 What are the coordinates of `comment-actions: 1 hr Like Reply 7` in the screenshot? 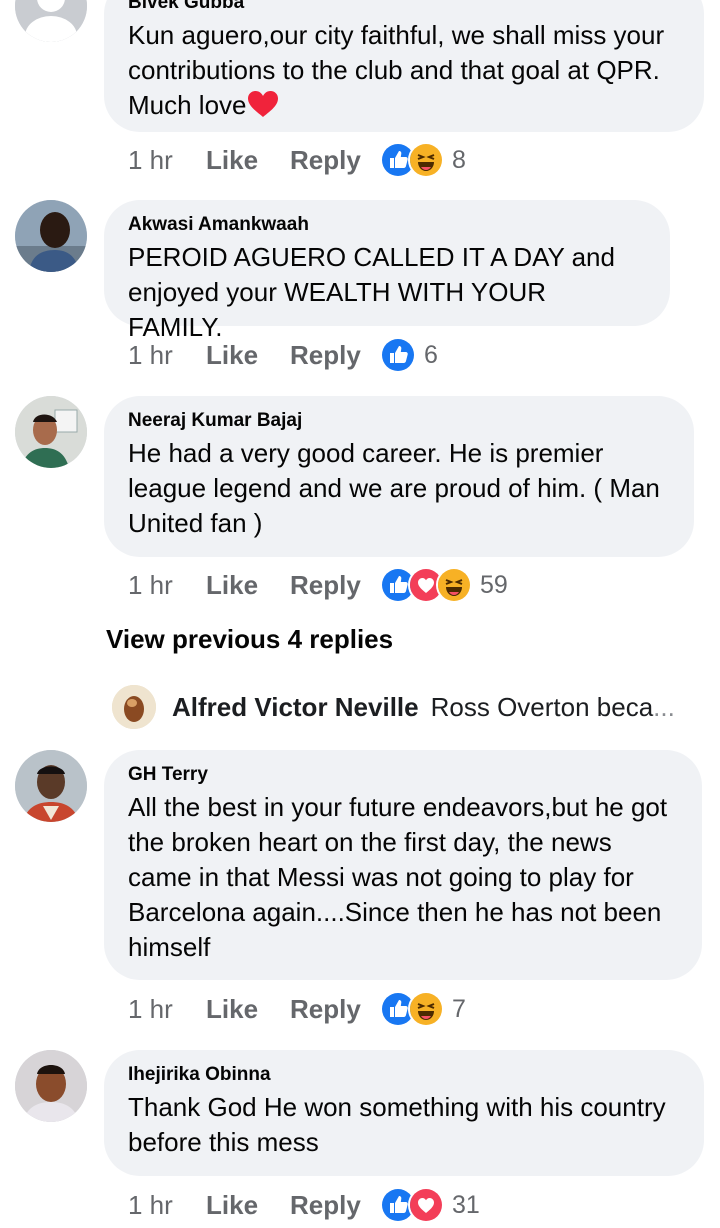 It's located at (297, 1009).